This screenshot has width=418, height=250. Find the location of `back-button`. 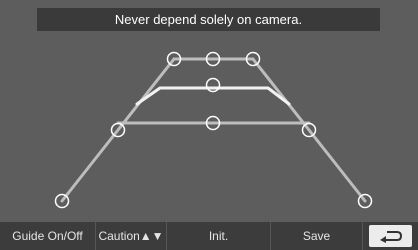

back-button is located at coordinates (390, 236).